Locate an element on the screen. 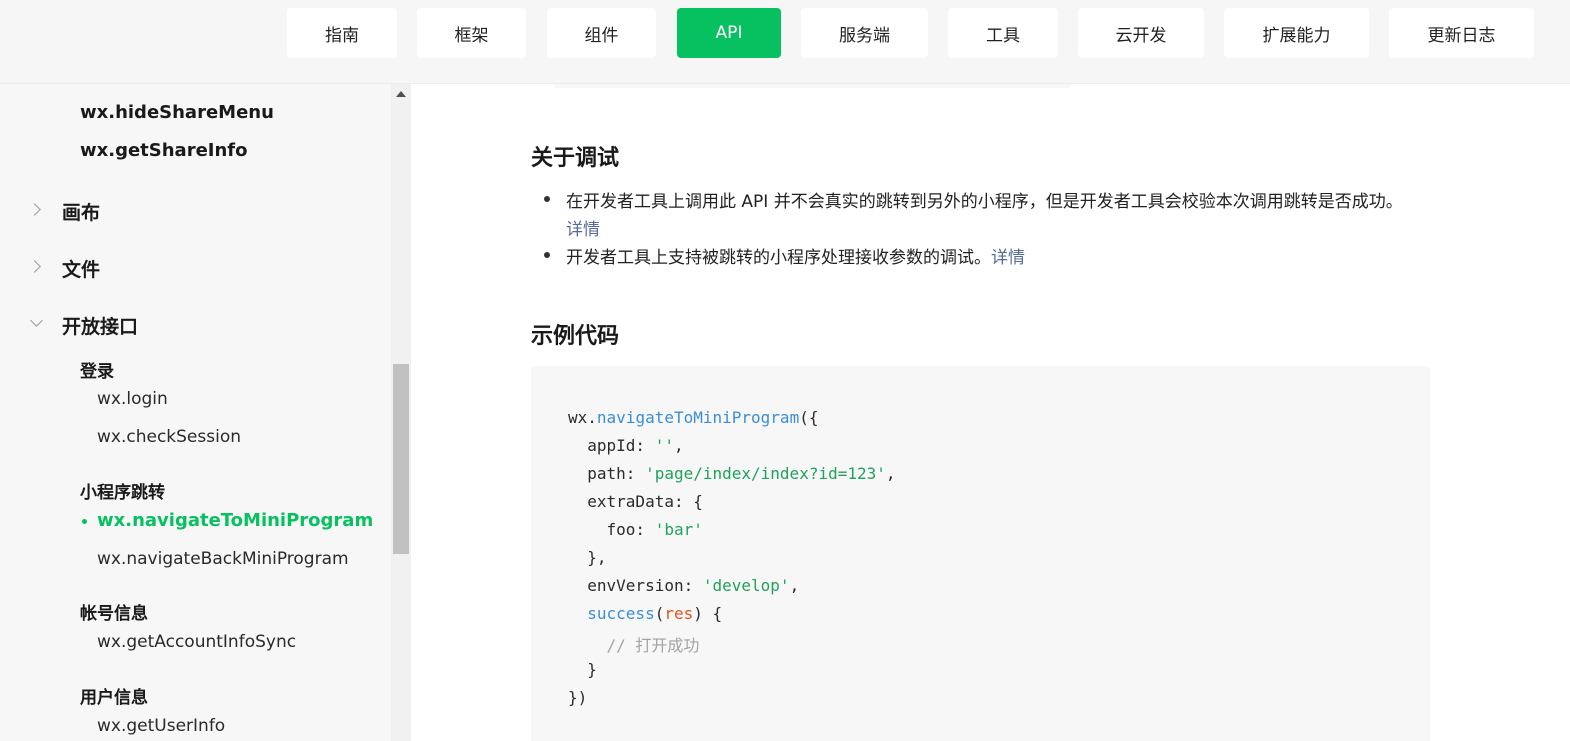  nav-tab-cloud: 云开发 is located at coordinates (1141, 33).